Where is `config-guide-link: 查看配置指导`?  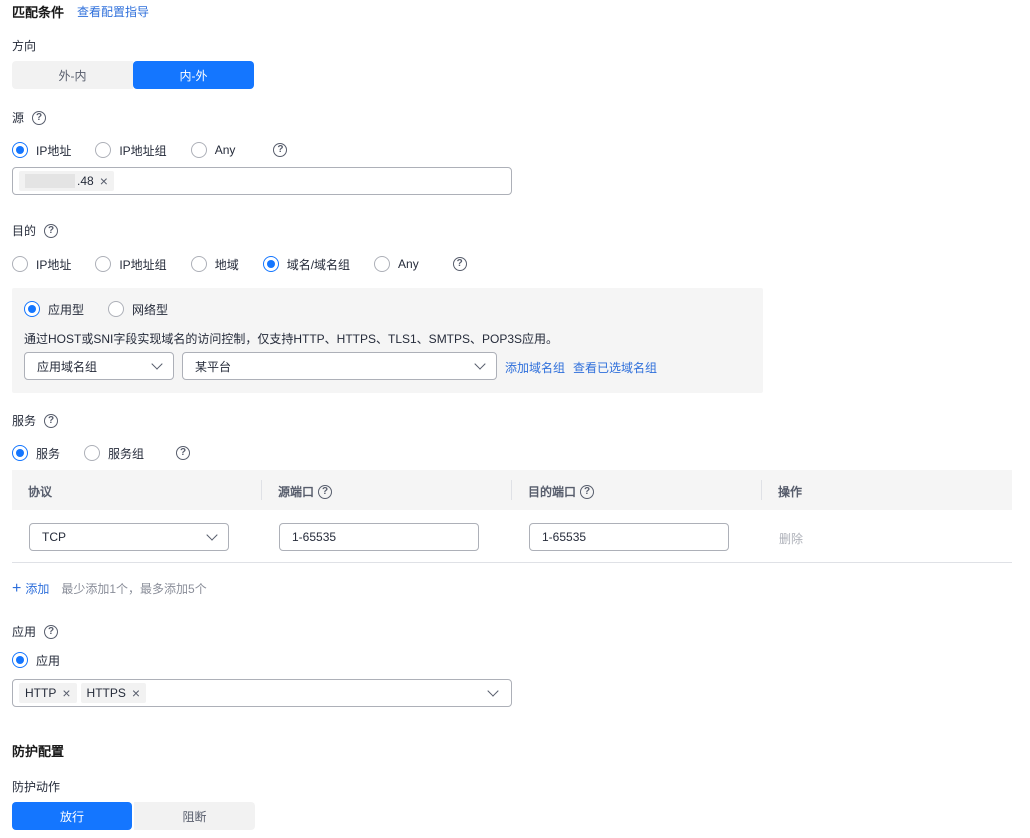
config-guide-link: 查看配置指导 is located at coordinates (113, 11).